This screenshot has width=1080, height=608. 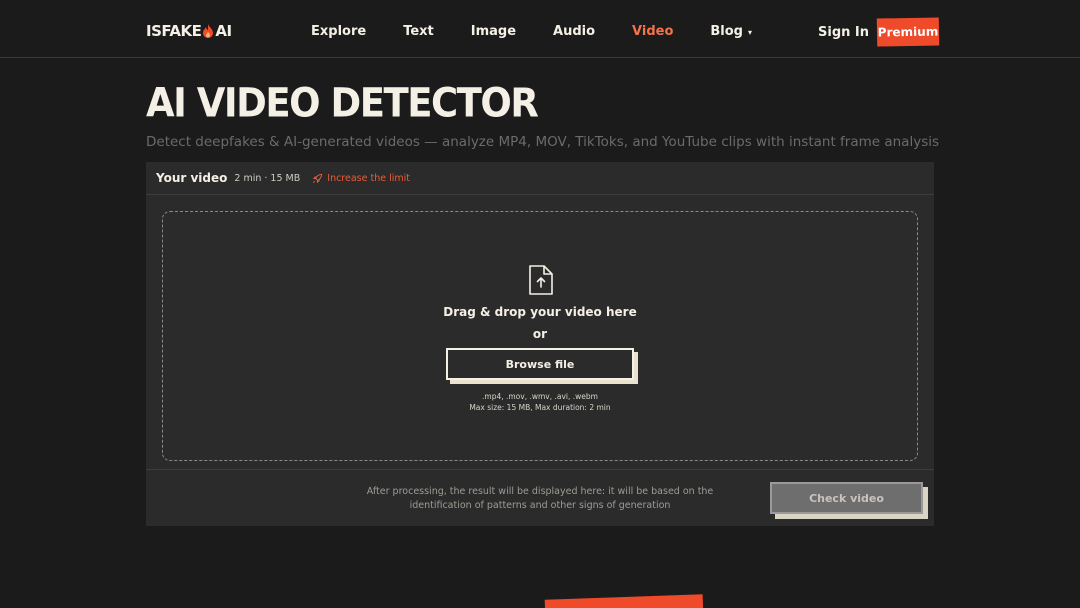 What do you see at coordinates (223, 31) in the screenshot?
I see `logo-text-right: AI` at bounding box center [223, 31].